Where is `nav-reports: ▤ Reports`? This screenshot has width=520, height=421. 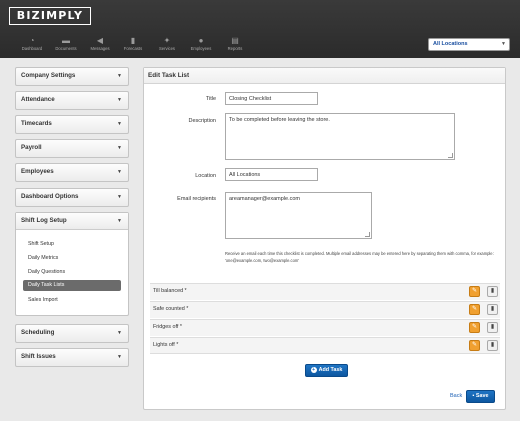 nav-reports: ▤ Reports is located at coordinates (235, 46).